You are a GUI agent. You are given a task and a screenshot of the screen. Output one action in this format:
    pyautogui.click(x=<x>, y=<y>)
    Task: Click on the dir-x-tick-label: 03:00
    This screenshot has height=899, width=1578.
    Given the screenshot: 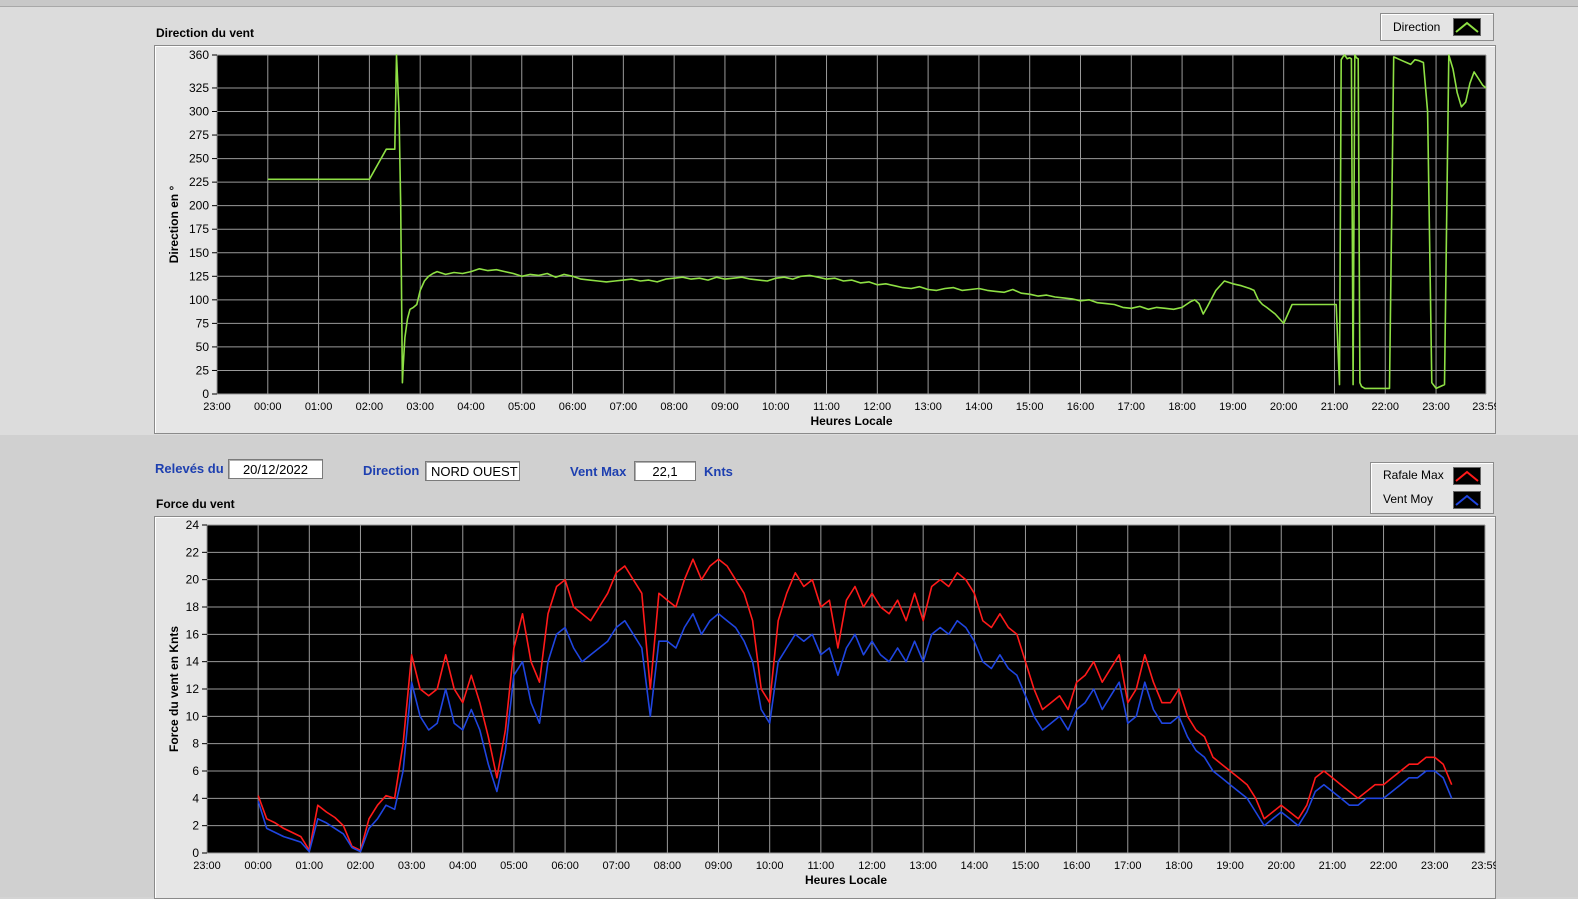 What is the action you would take?
    pyautogui.click(x=420, y=407)
    